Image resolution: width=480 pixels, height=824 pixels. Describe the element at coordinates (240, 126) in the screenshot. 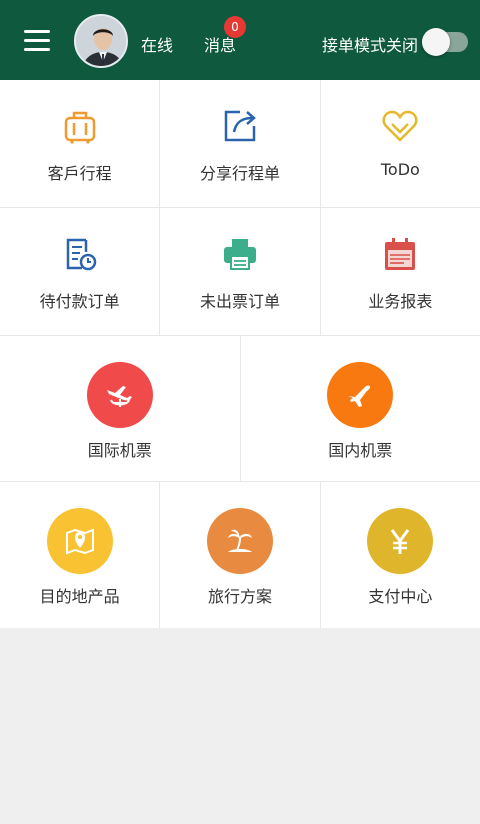

I see `share-icon` at that location.